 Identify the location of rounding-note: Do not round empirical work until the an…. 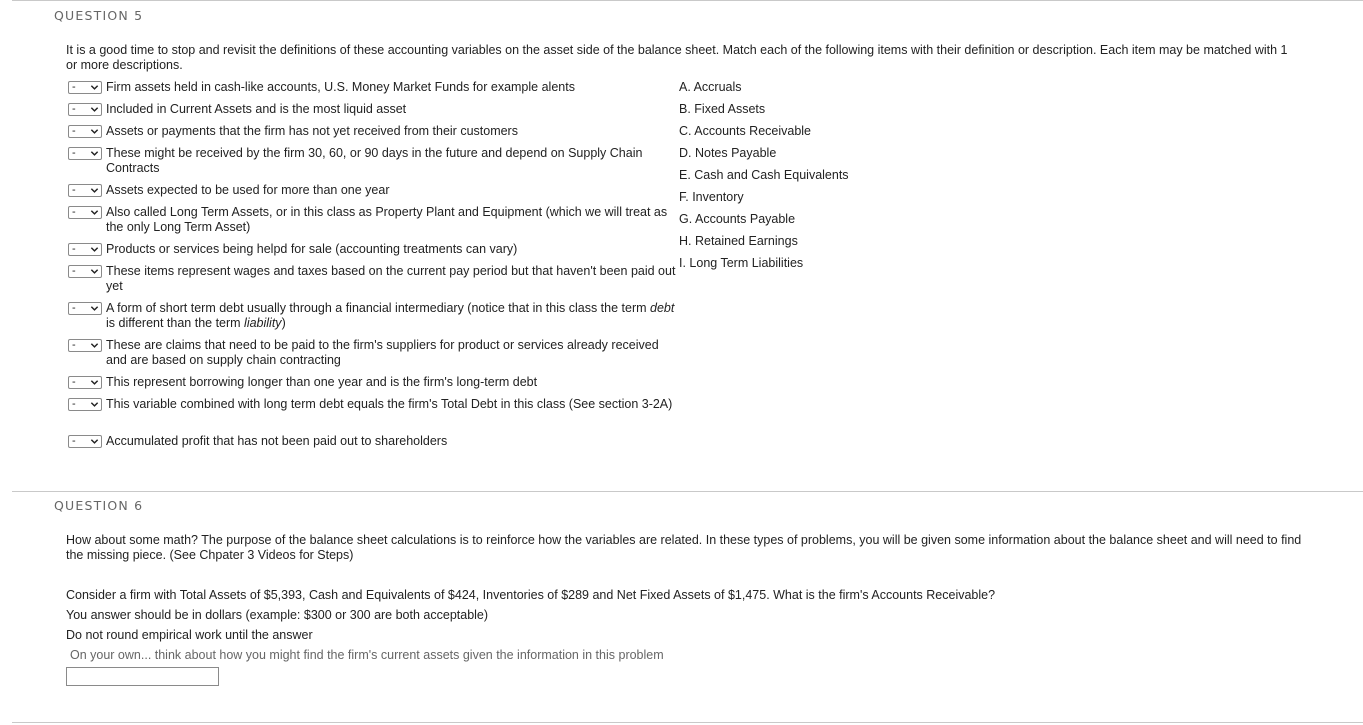
(189, 635).